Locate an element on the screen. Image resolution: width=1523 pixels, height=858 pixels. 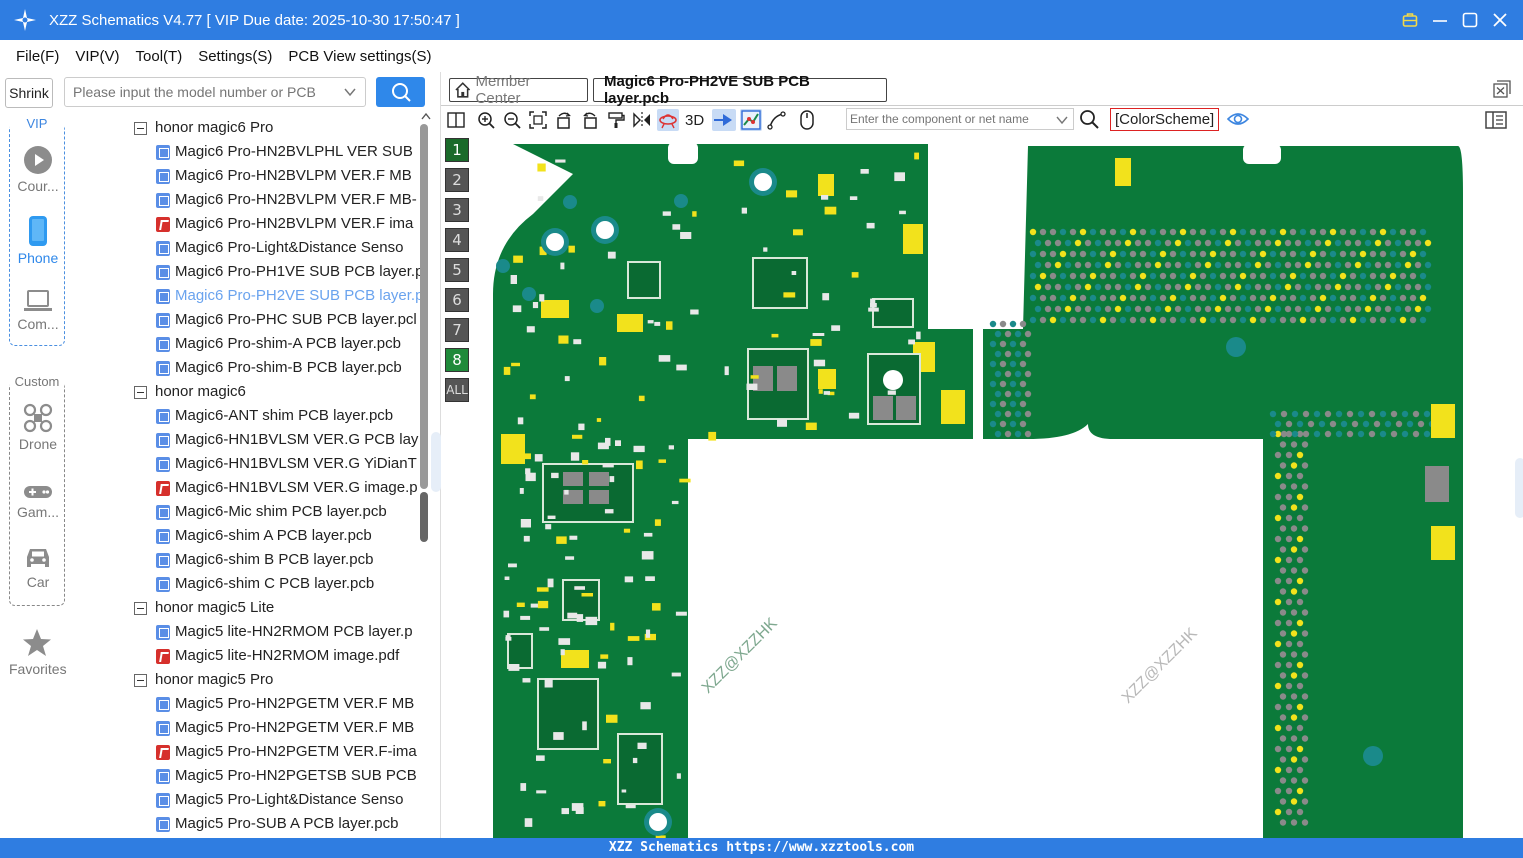
tree-file-item: Magic6-shim C PCB layer.pcb is located at coordinates (278, 584).